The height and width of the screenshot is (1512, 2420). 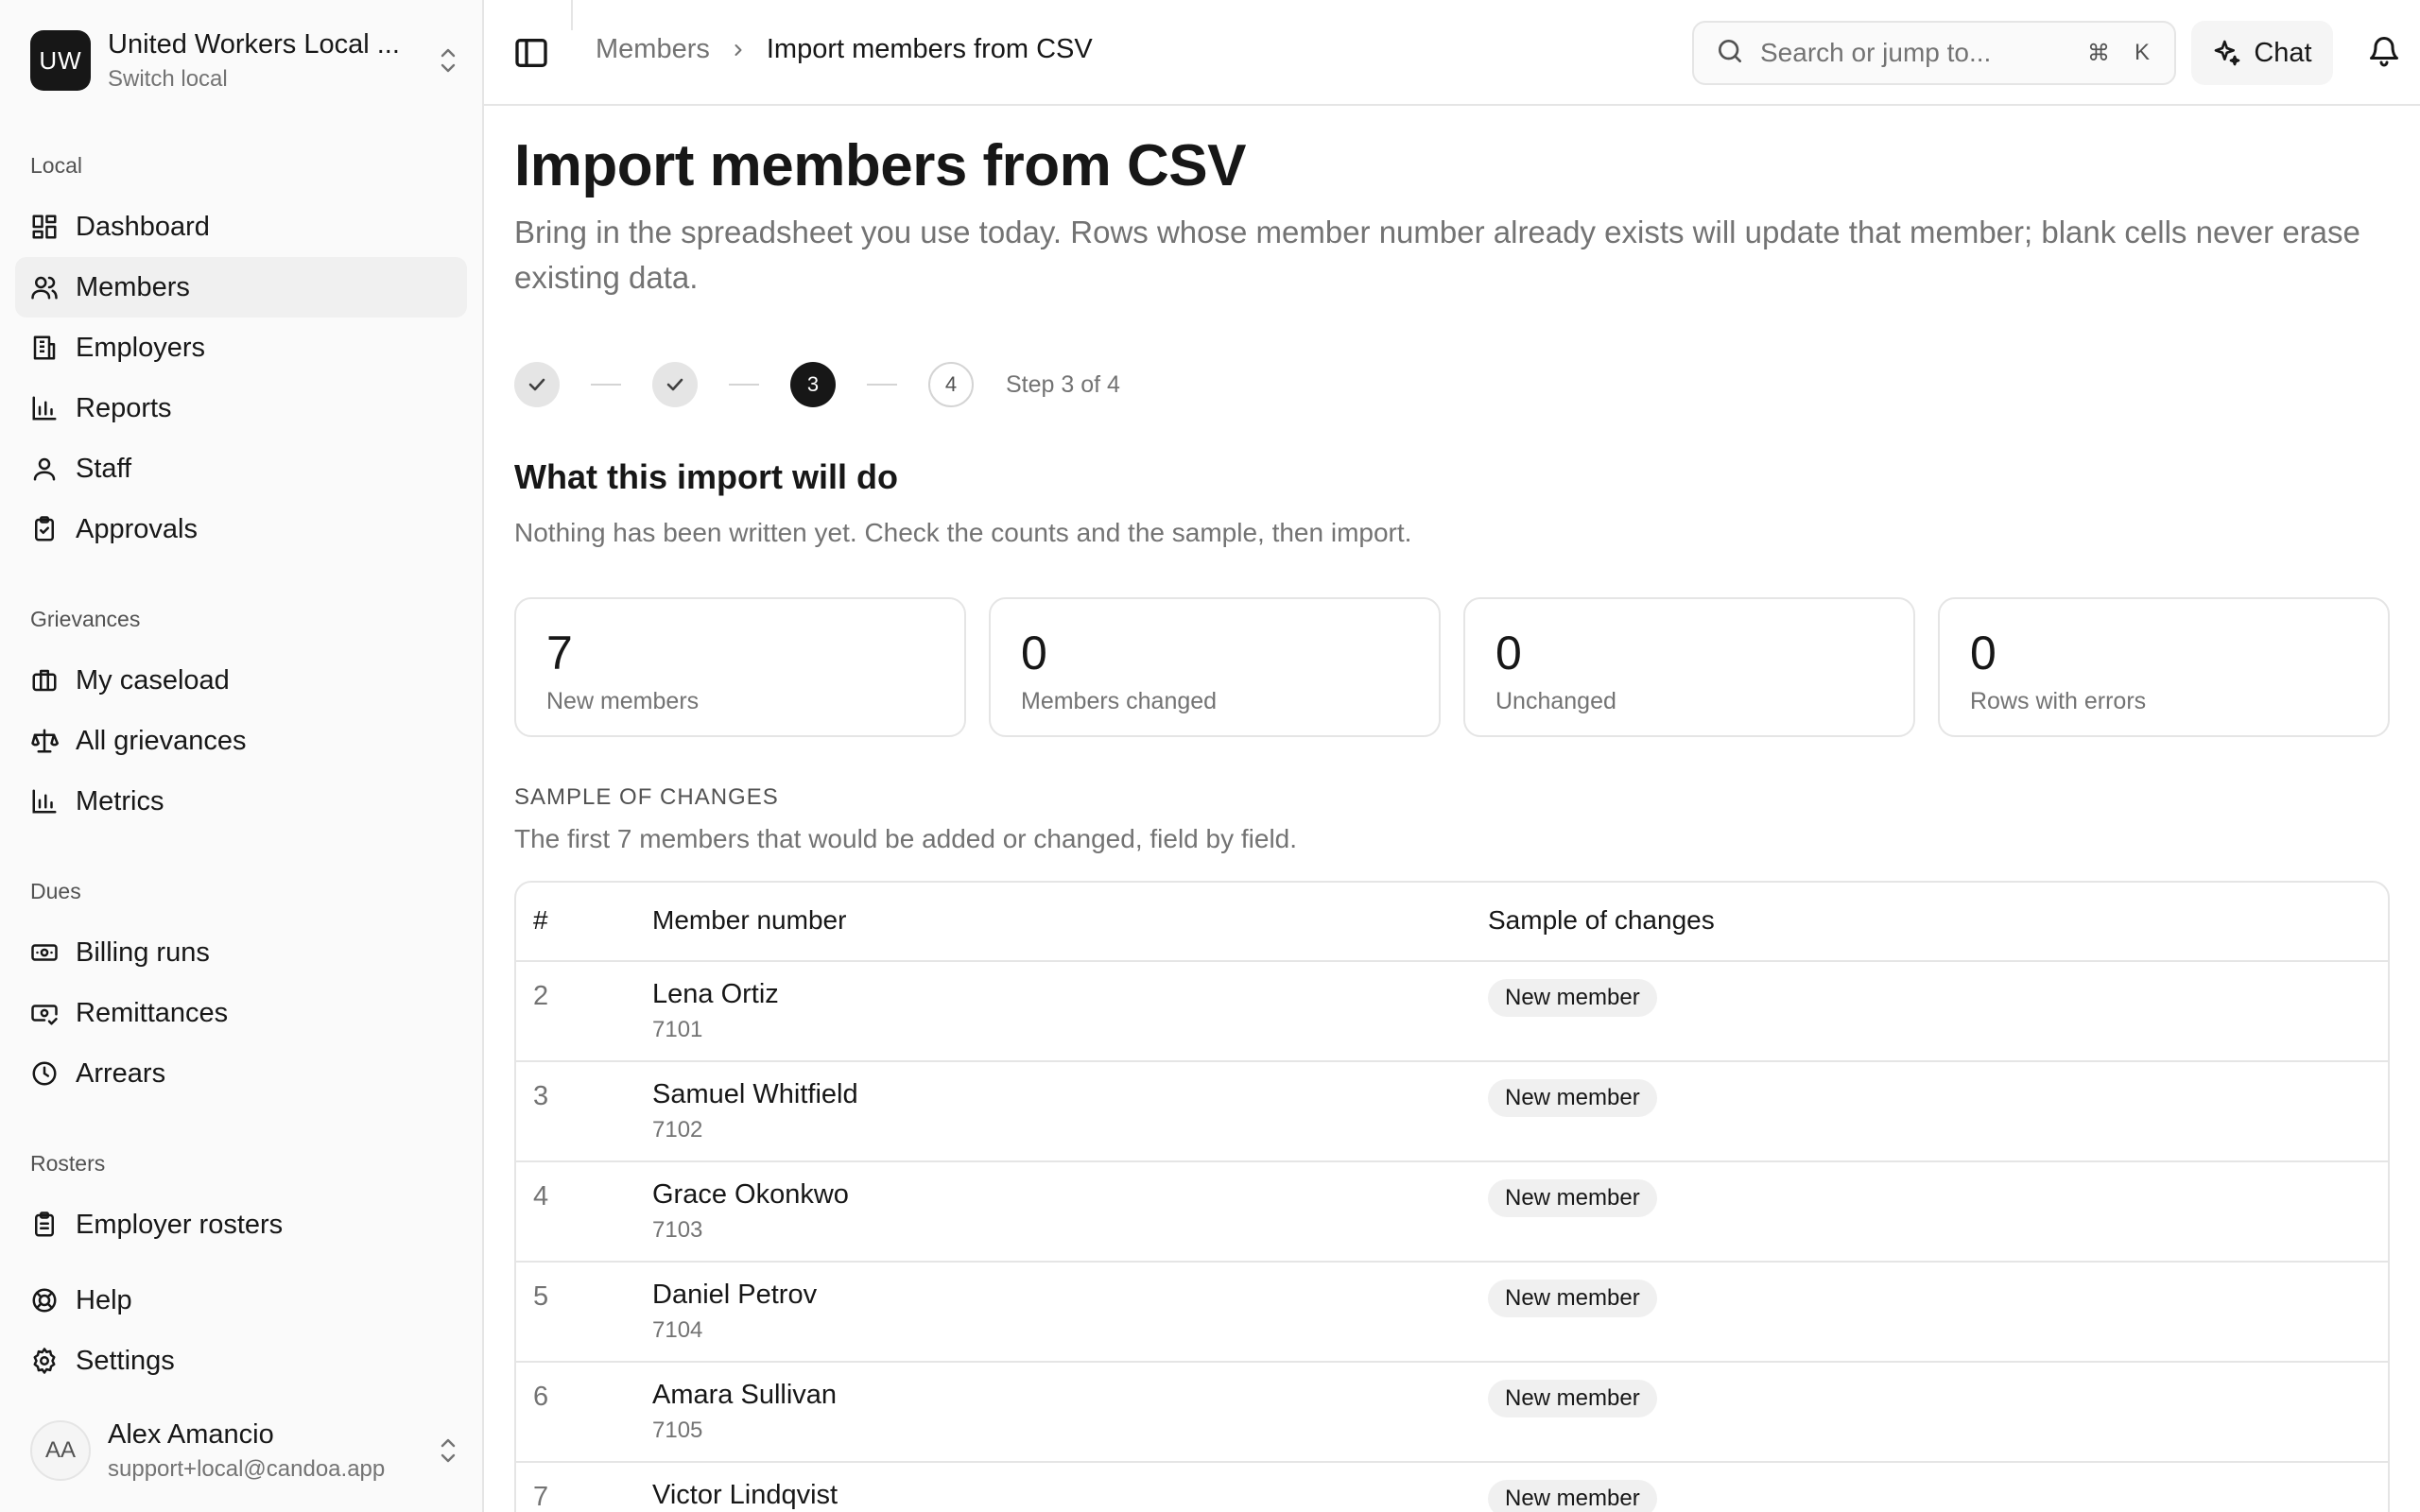 What do you see at coordinates (245, 1451) in the screenshot?
I see `user-menu: AA Alex Amancio support+local@candoa.app` at bounding box center [245, 1451].